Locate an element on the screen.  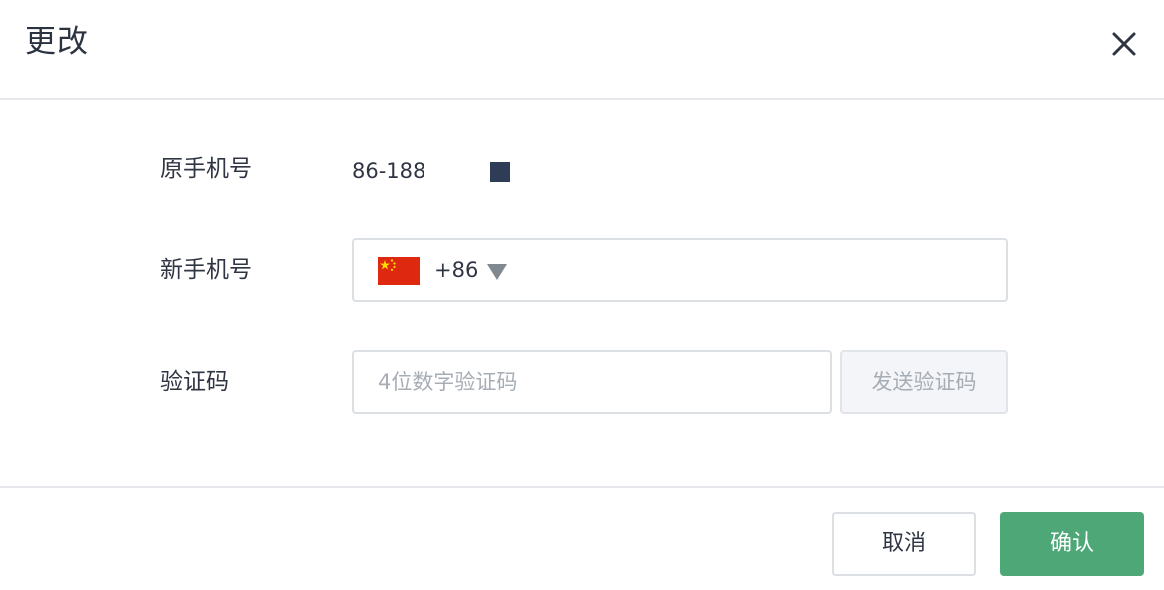
country-code-selector: +86 is located at coordinates (456, 270).